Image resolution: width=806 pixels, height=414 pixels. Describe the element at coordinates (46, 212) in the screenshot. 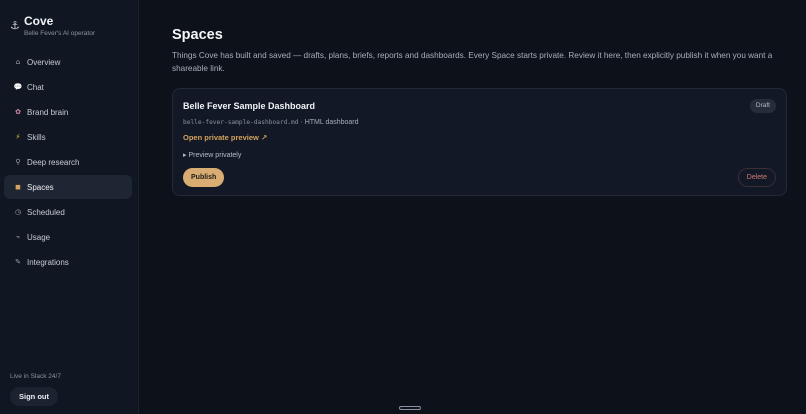

I see `sidebar-item-label: Scheduled` at that location.